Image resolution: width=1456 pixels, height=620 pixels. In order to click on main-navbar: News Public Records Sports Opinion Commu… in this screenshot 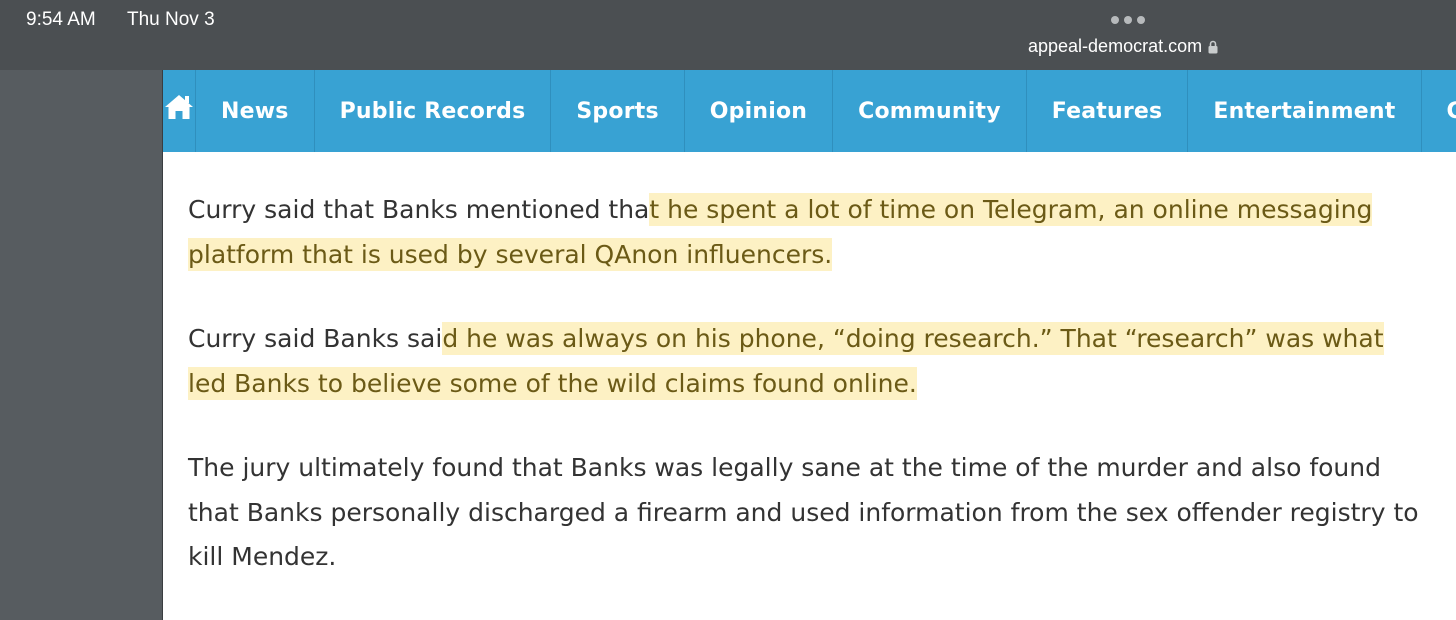, I will do `click(809, 111)`.